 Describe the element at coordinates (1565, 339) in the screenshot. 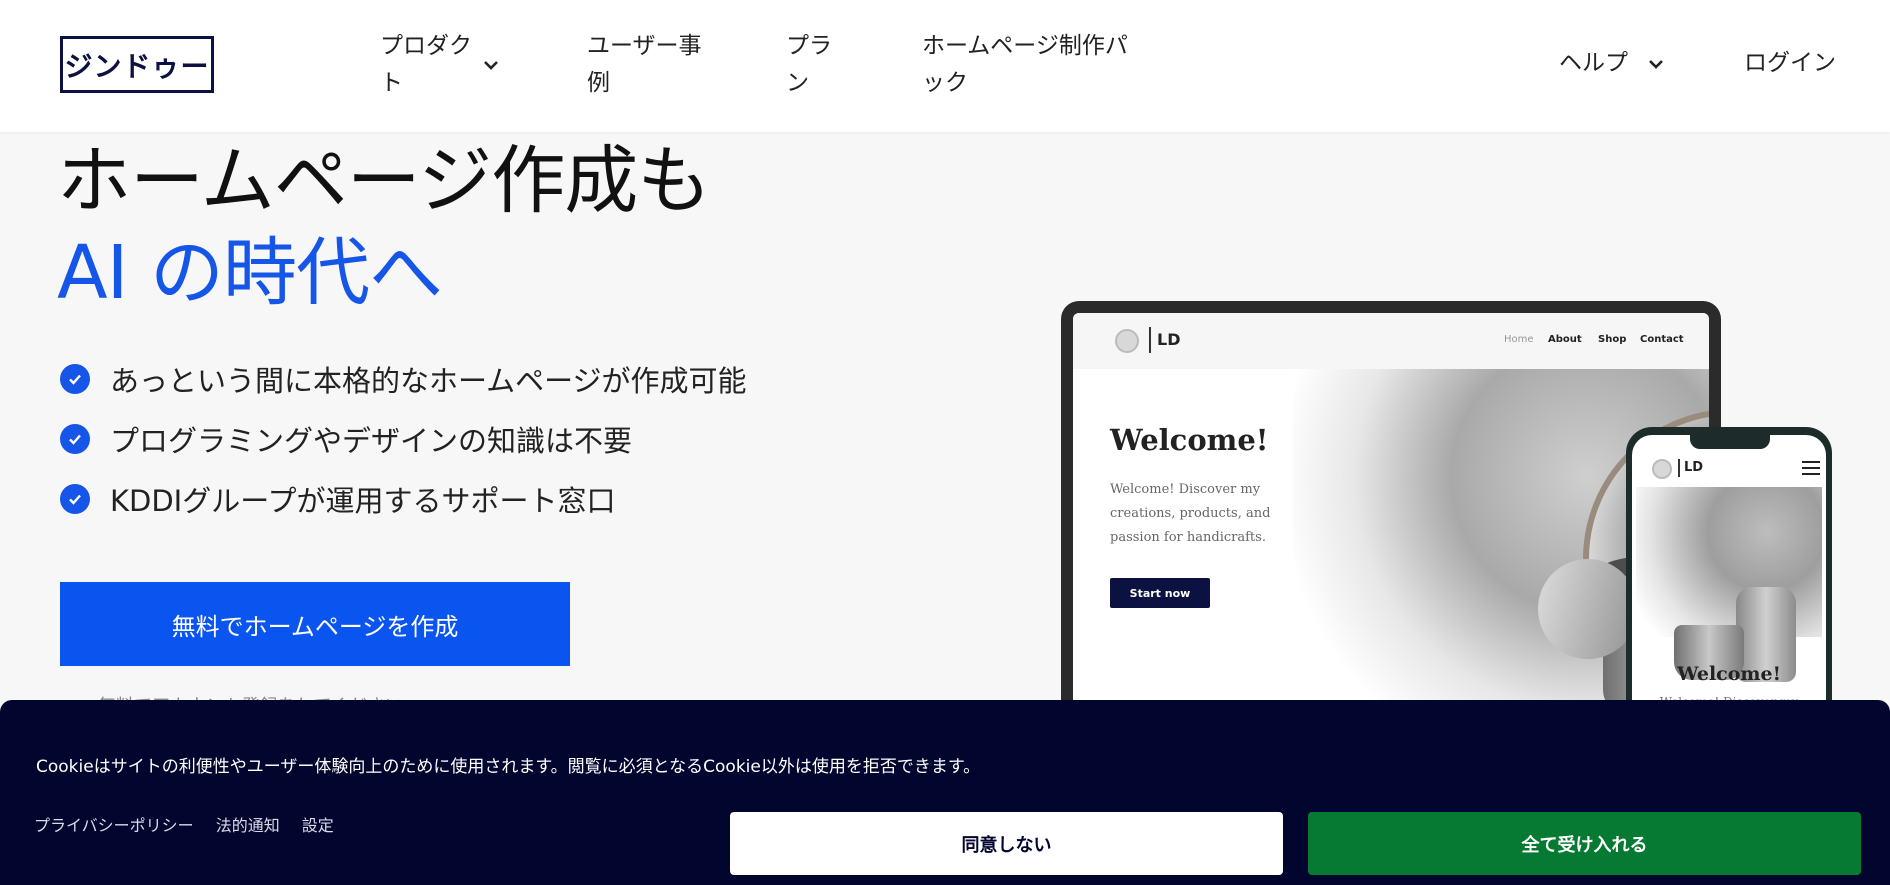

I see `preview-menu-about: About` at that location.